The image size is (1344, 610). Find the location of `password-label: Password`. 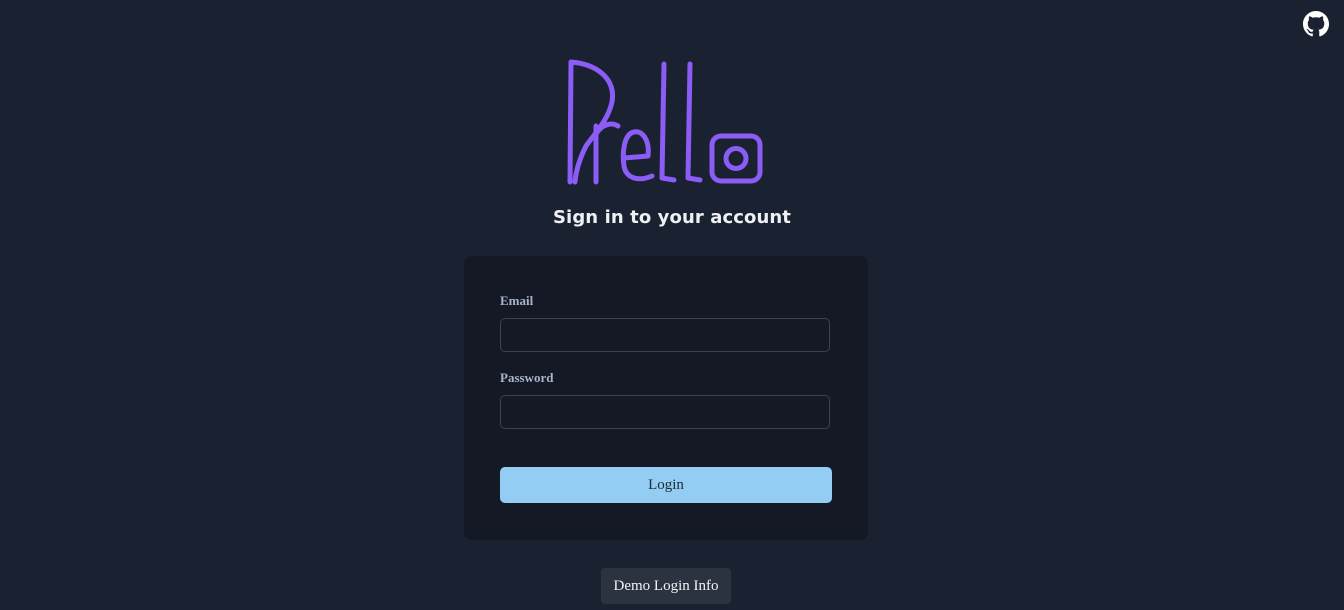

password-label: Password is located at coordinates (527, 377).